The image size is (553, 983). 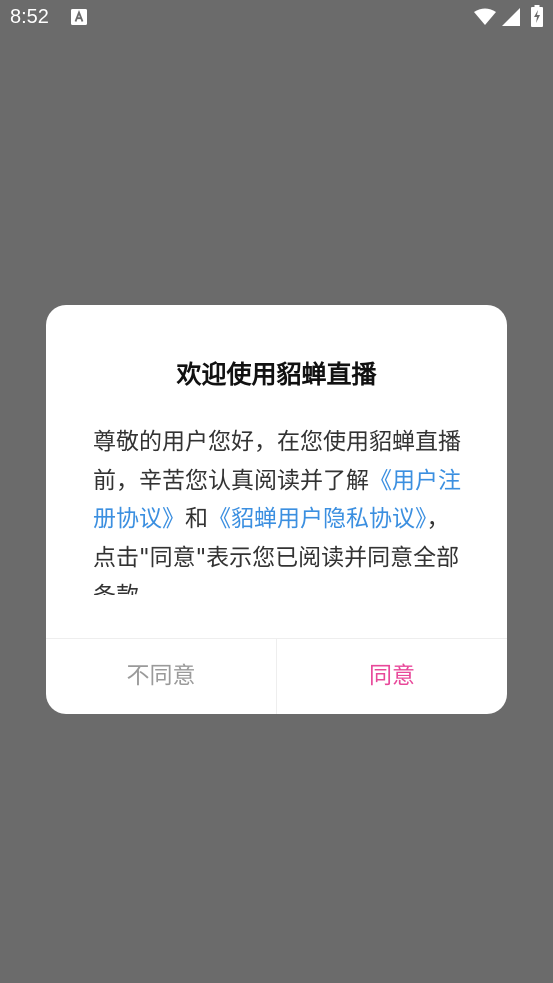 What do you see at coordinates (537, 16) in the screenshot?
I see `battery-charging-icon` at bounding box center [537, 16].